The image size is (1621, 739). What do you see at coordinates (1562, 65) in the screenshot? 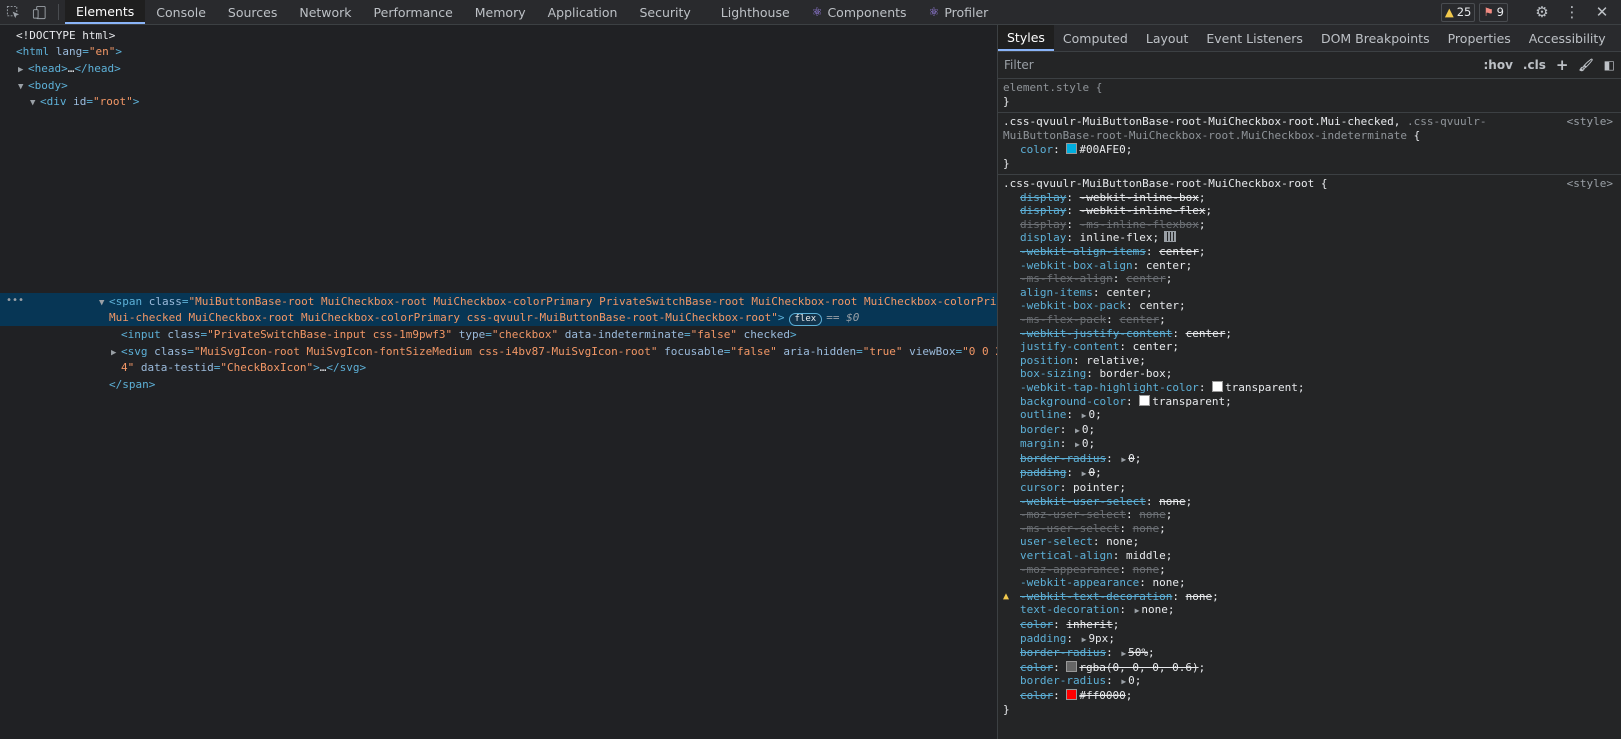
I see `new-rule-plus-icon: +` at bounding box center [1562, 65].